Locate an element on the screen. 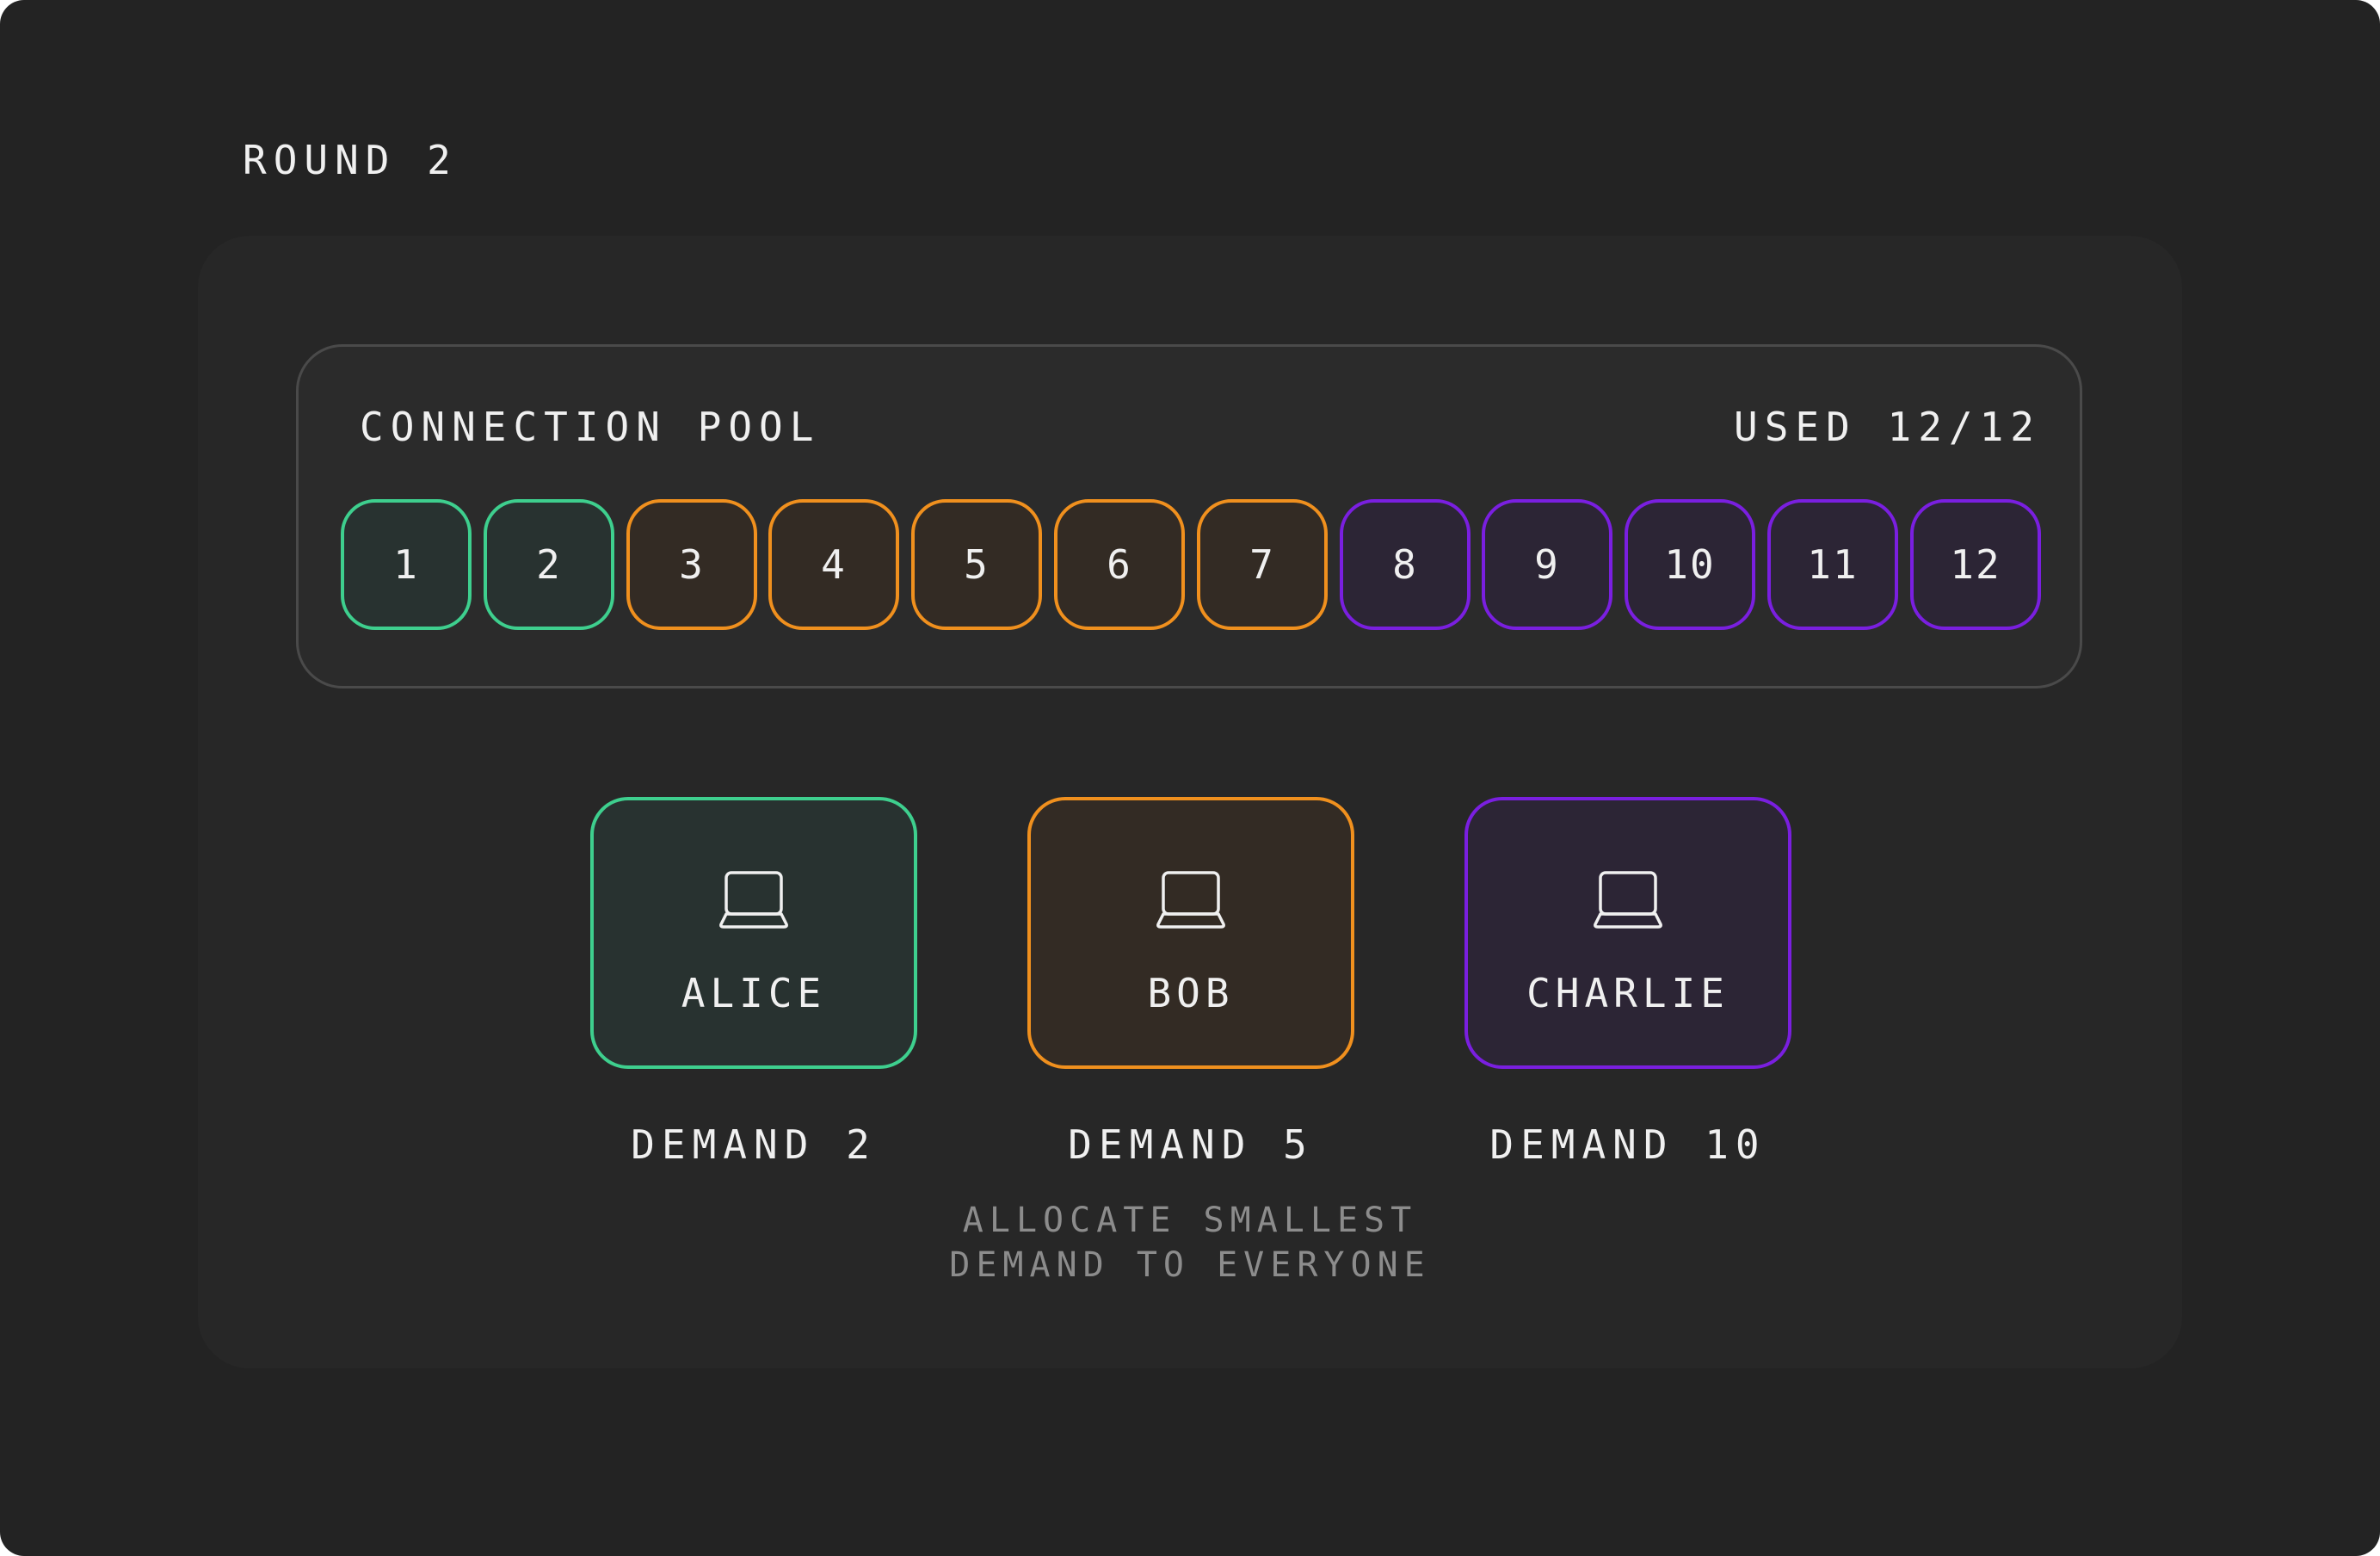  round-title: ROUND 2 is located at coordinates (350, 160).